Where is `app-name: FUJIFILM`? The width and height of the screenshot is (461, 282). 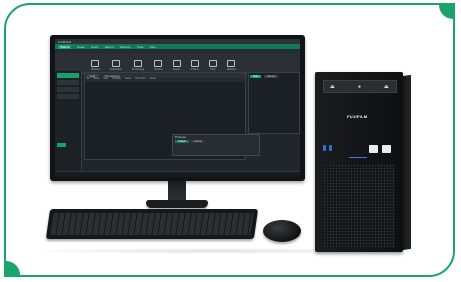
app-name: FUJIFILM is located at coordinates (65, 41).